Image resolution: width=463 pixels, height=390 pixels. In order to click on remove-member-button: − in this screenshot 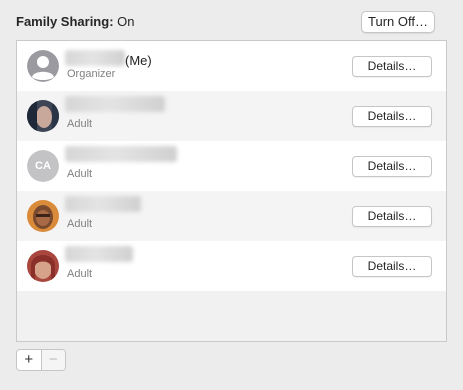, I will do `click(53, 360)`.